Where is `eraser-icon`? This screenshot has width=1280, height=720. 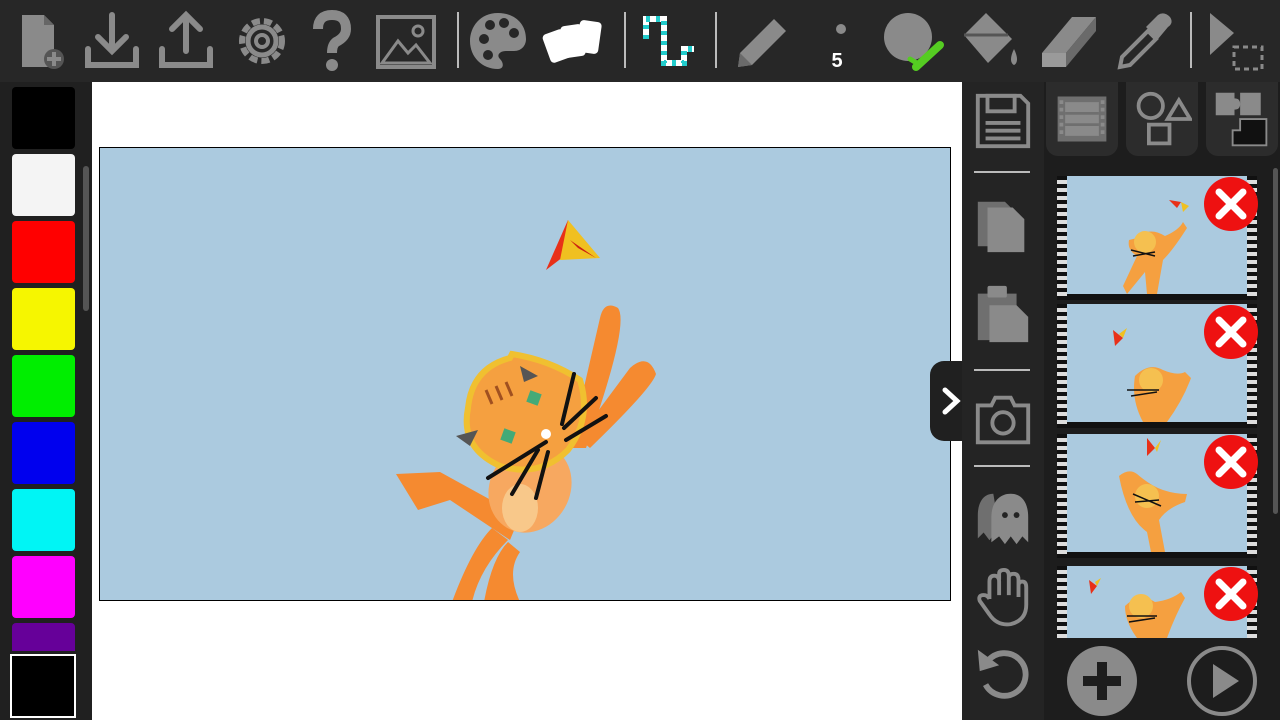
eraser-icon is located at coordinates (1069, 42).